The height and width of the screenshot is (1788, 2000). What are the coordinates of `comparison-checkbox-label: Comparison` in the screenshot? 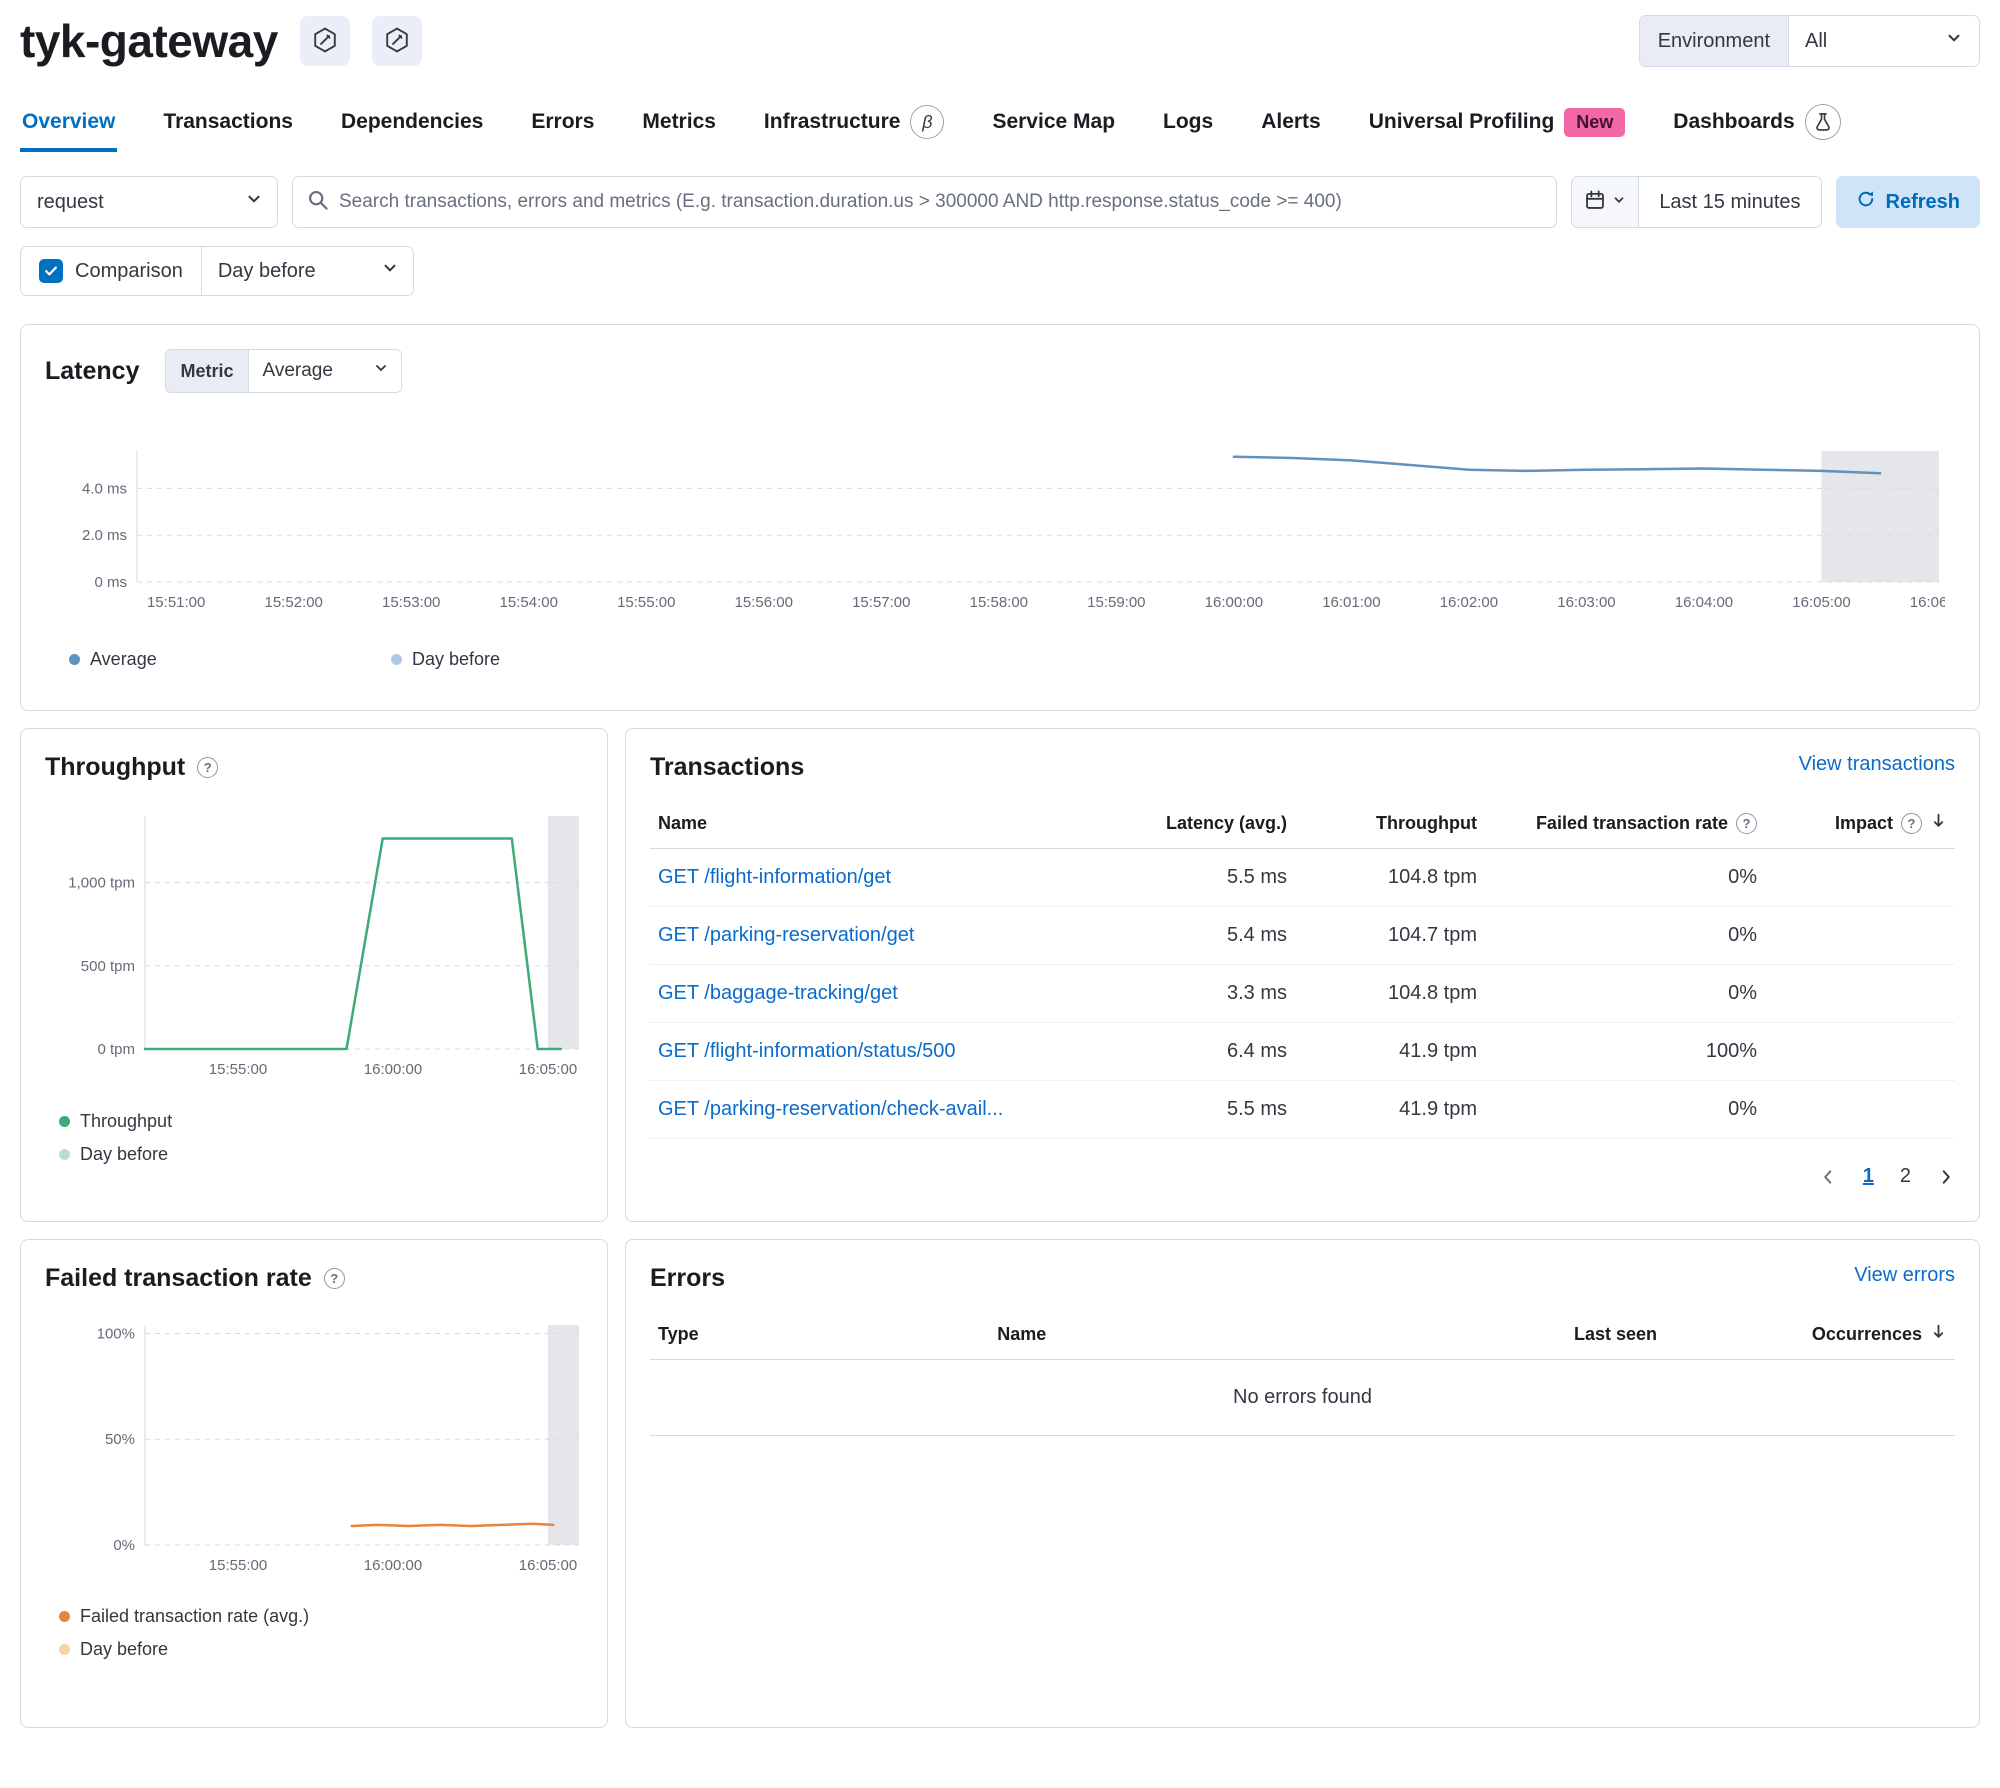 It's located at (111, 271).